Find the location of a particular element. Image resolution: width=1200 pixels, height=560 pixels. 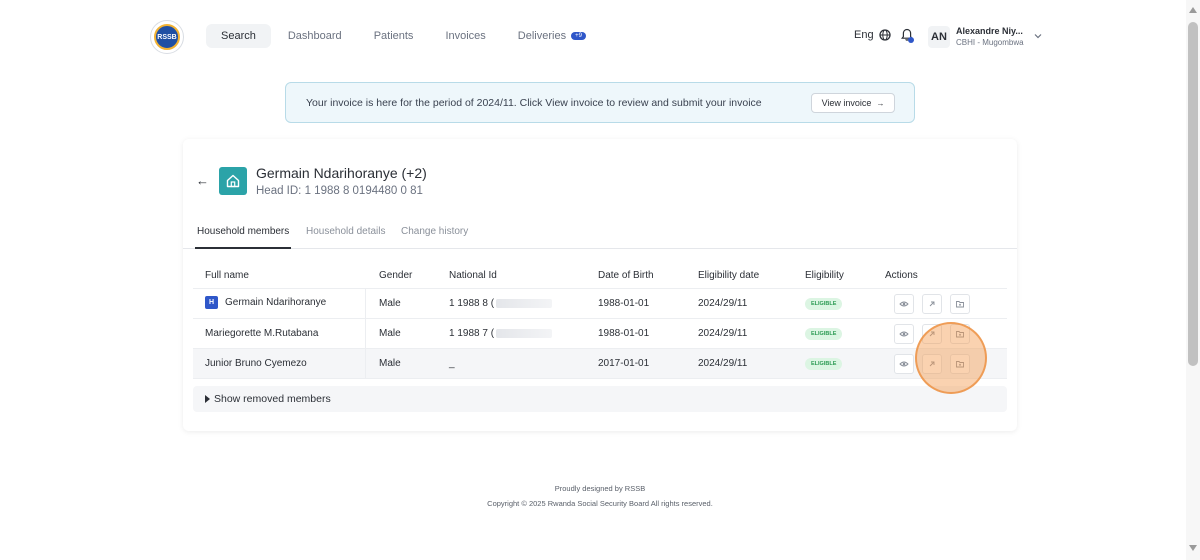

logo-text: RSSB is located at coordinates (167, 37).